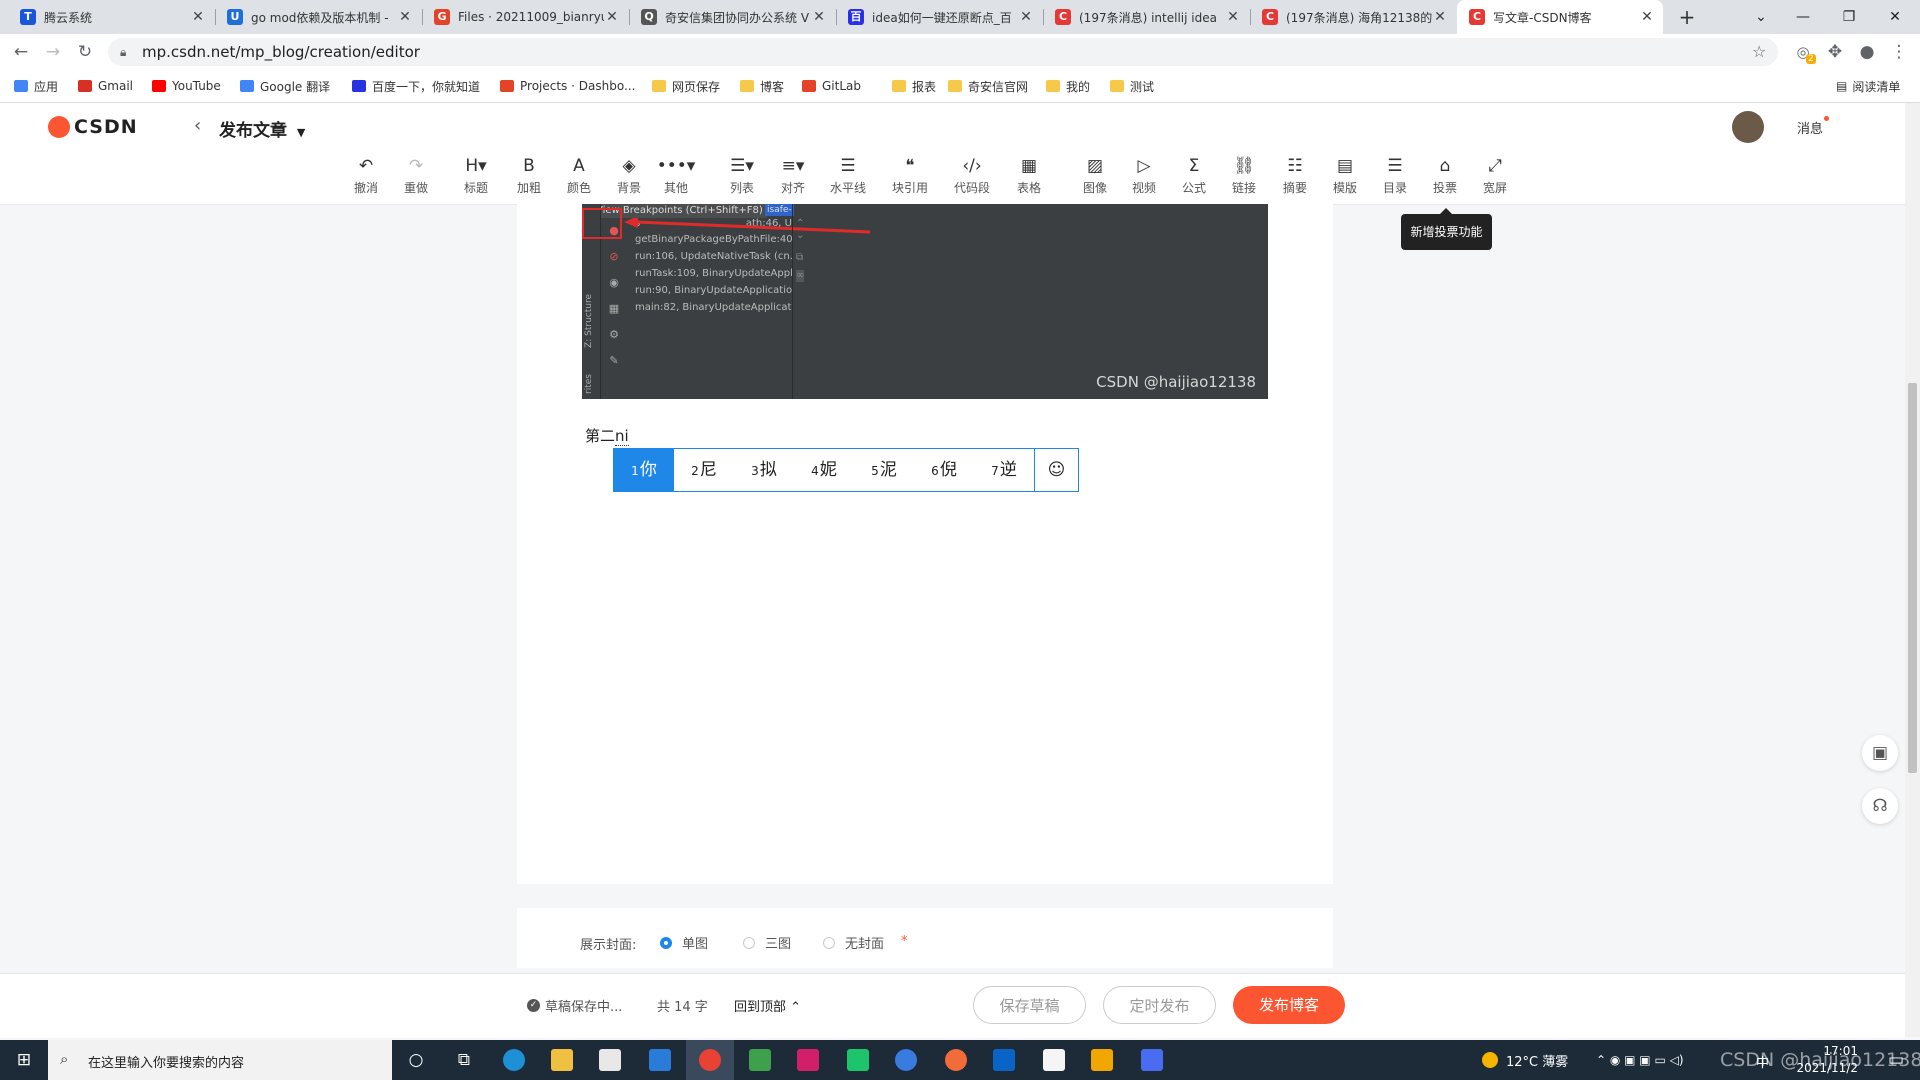 The image size is (1920, 1080). Describe the element at coordinates (464, 1060) in the screenshot. I see `task-view-icon: ⧉` at that location.